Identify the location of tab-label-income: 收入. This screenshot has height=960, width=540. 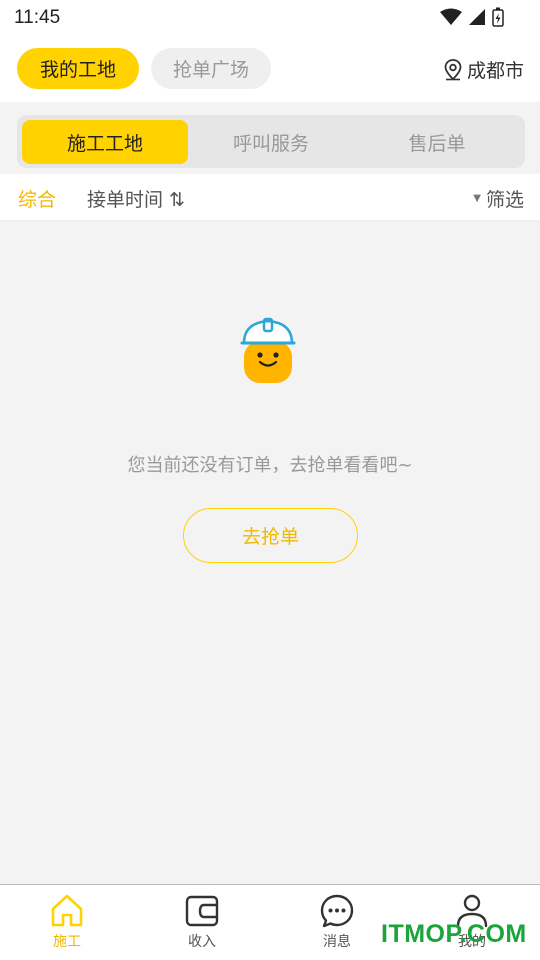
(202, 942).